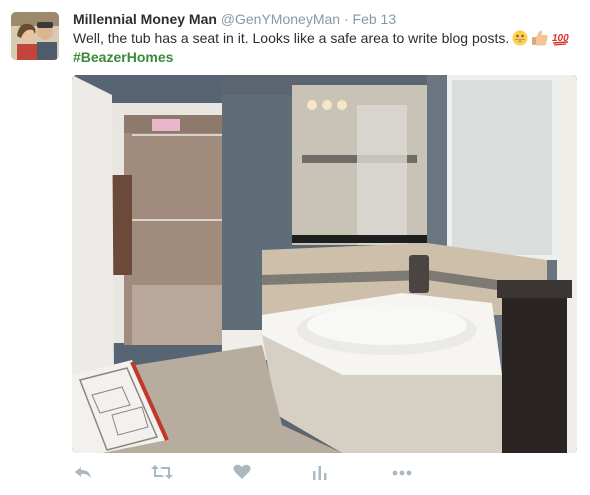  What do you see at coordinates (375, 19) in the screenshot?
I see `tweet-timestamp: Feb 13` at bounding box center [375, 19].